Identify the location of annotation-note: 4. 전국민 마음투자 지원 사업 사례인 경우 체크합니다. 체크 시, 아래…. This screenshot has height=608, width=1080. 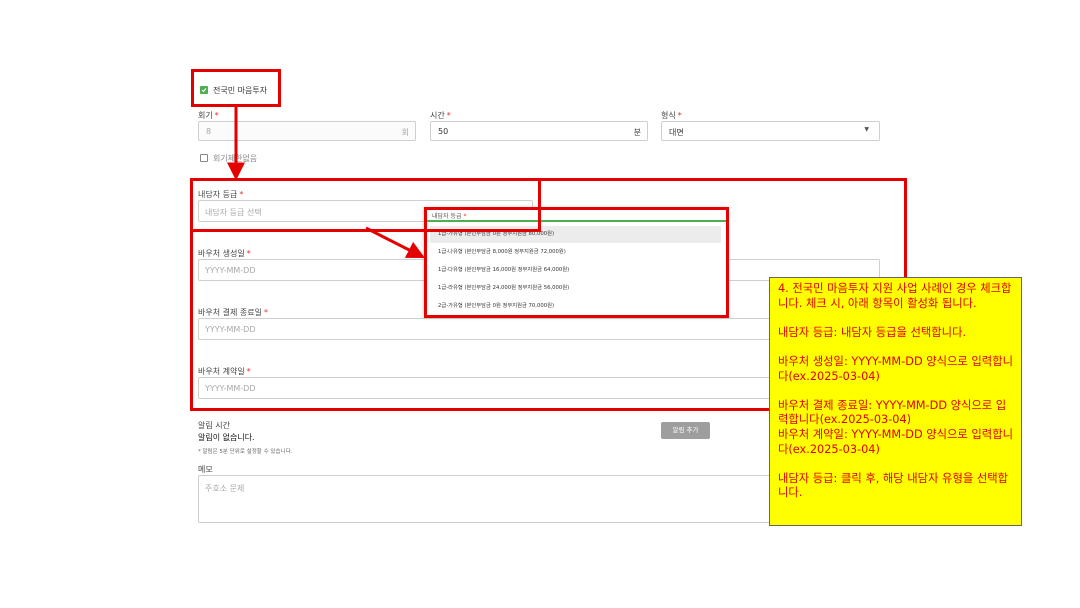
(895, 401).